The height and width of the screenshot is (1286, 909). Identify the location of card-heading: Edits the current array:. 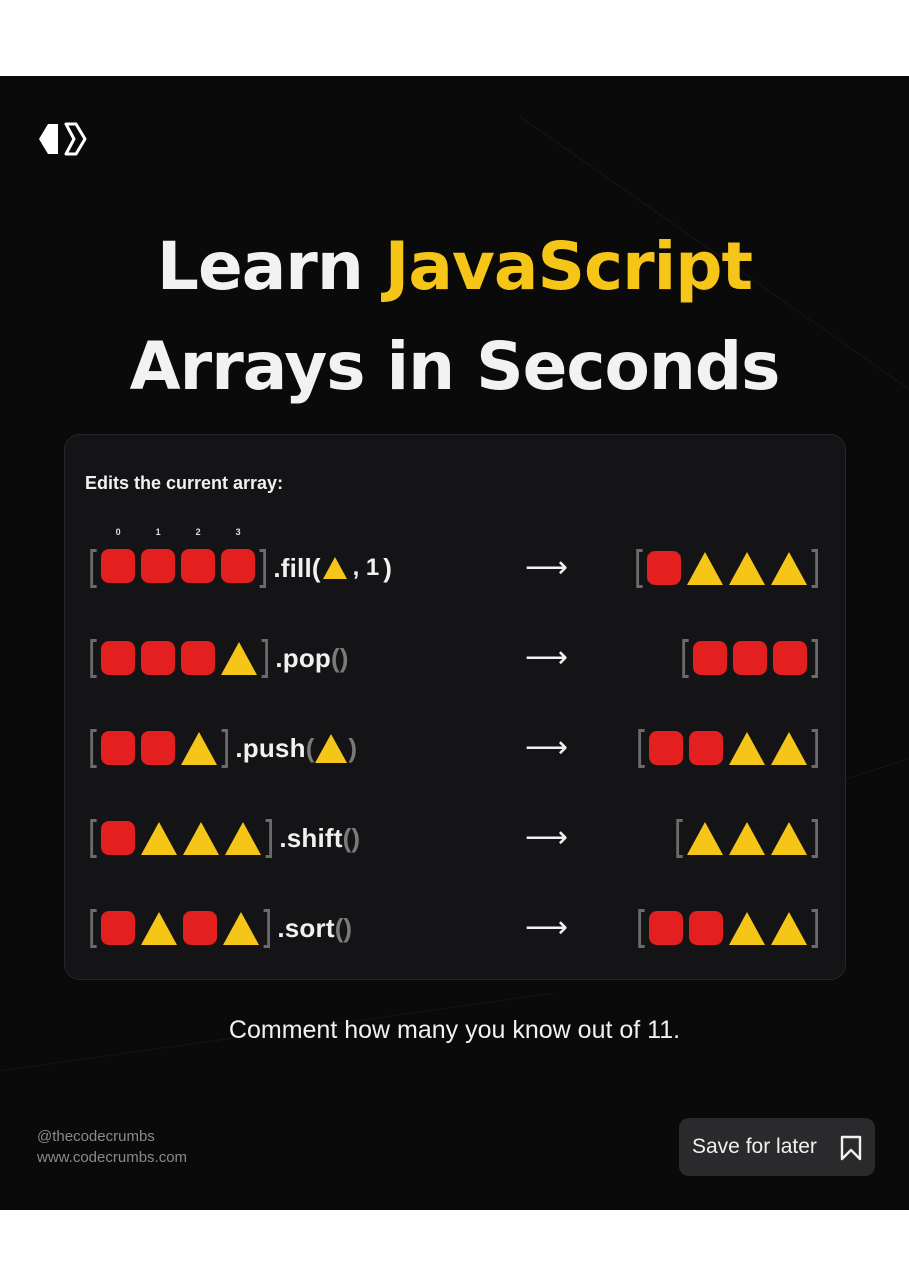
(184, 483).